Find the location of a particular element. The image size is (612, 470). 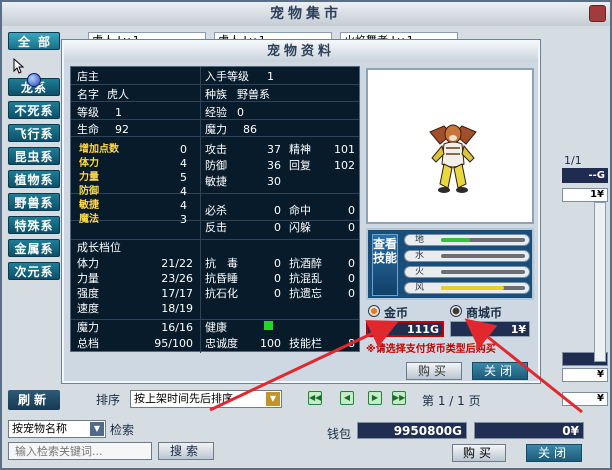

defense-value: 36 is located at coordinates (274, 165).